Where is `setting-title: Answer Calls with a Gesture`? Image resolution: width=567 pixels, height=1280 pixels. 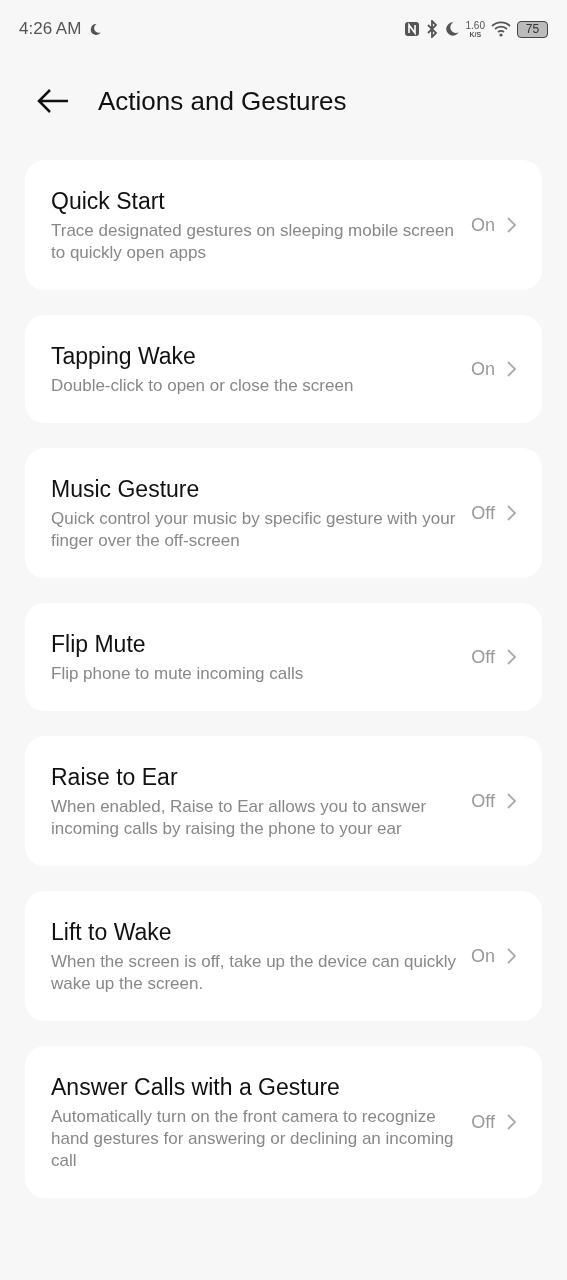
setting-title: Answer Calls with a Gesture is located at coordinates (196, 1087).